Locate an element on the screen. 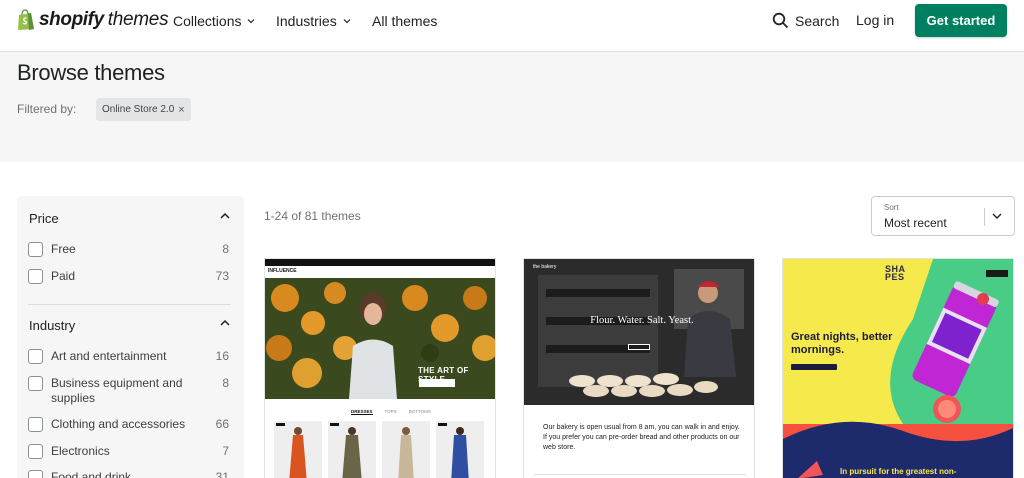 This screenshot has width=1024, height=478. sort-separator is located at coordinates (984, 217).